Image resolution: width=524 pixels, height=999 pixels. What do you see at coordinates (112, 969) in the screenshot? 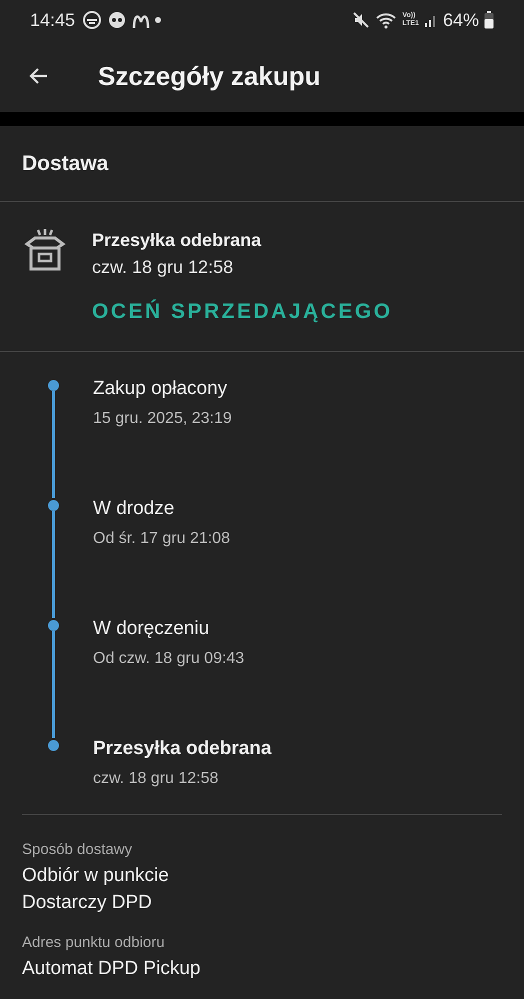
I see `detail-value: Automat DPD Pickup` at bounding box center [112, 969].